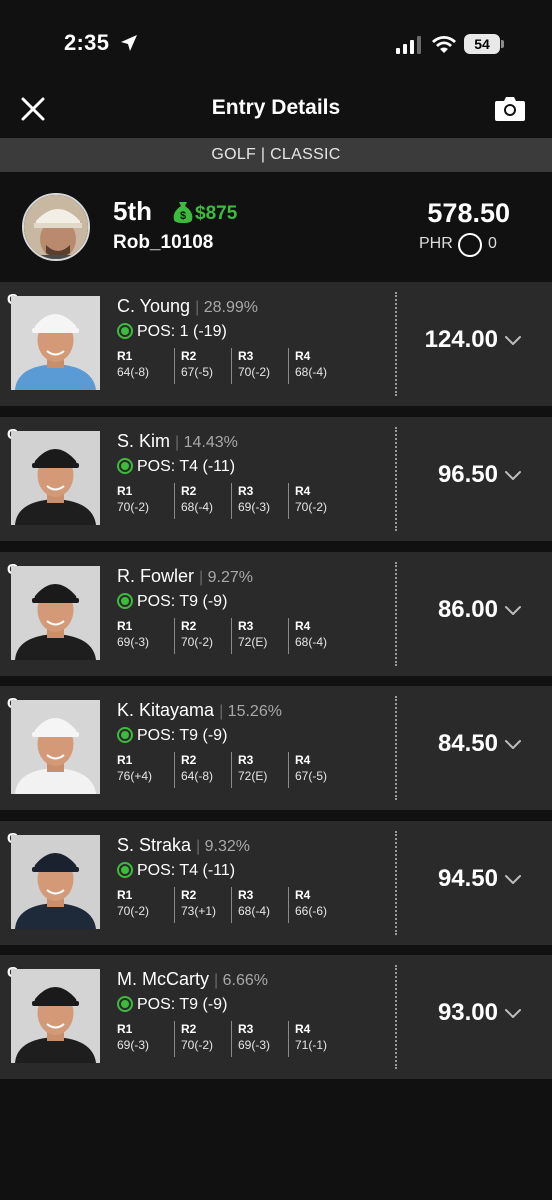 This screenshot has width=552, height=1200. Describe the element at coordinates (154, 845) in the screenshot. I see `player-name: S. Straka` at that location.